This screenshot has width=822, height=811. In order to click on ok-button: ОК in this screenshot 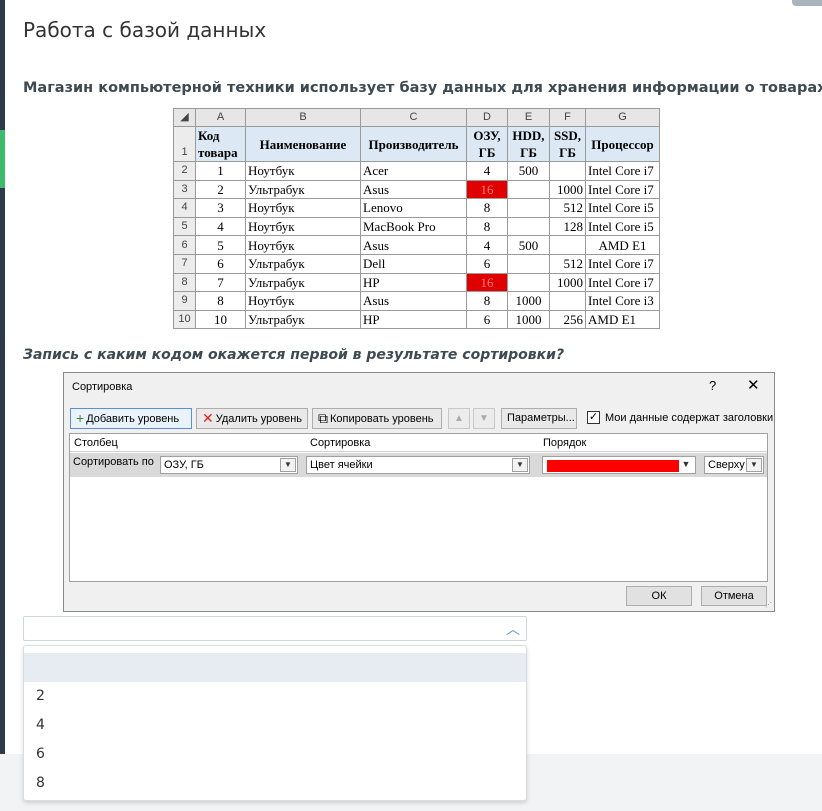, I will do `click(659, 596)`.